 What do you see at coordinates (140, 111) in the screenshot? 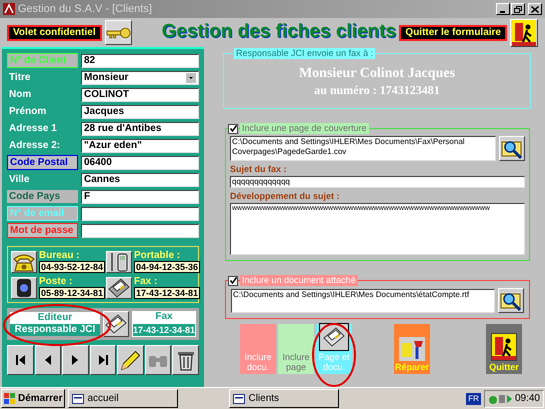
I see `input-field: Jacques` at bounding box center [140, 111].